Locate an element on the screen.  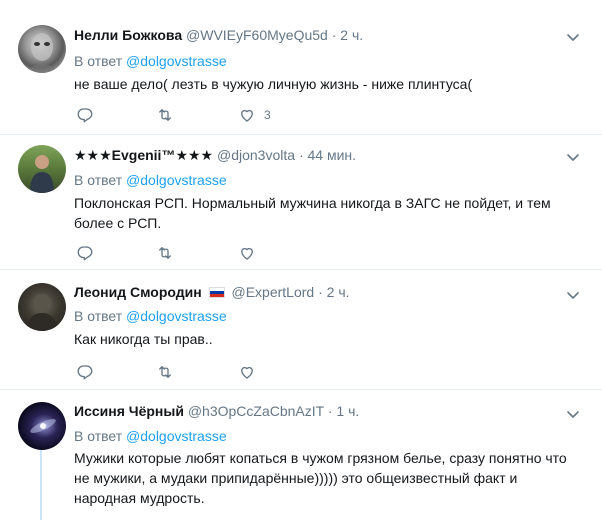
user-handle: @ExpertLord is located at coordinates (272, 292).